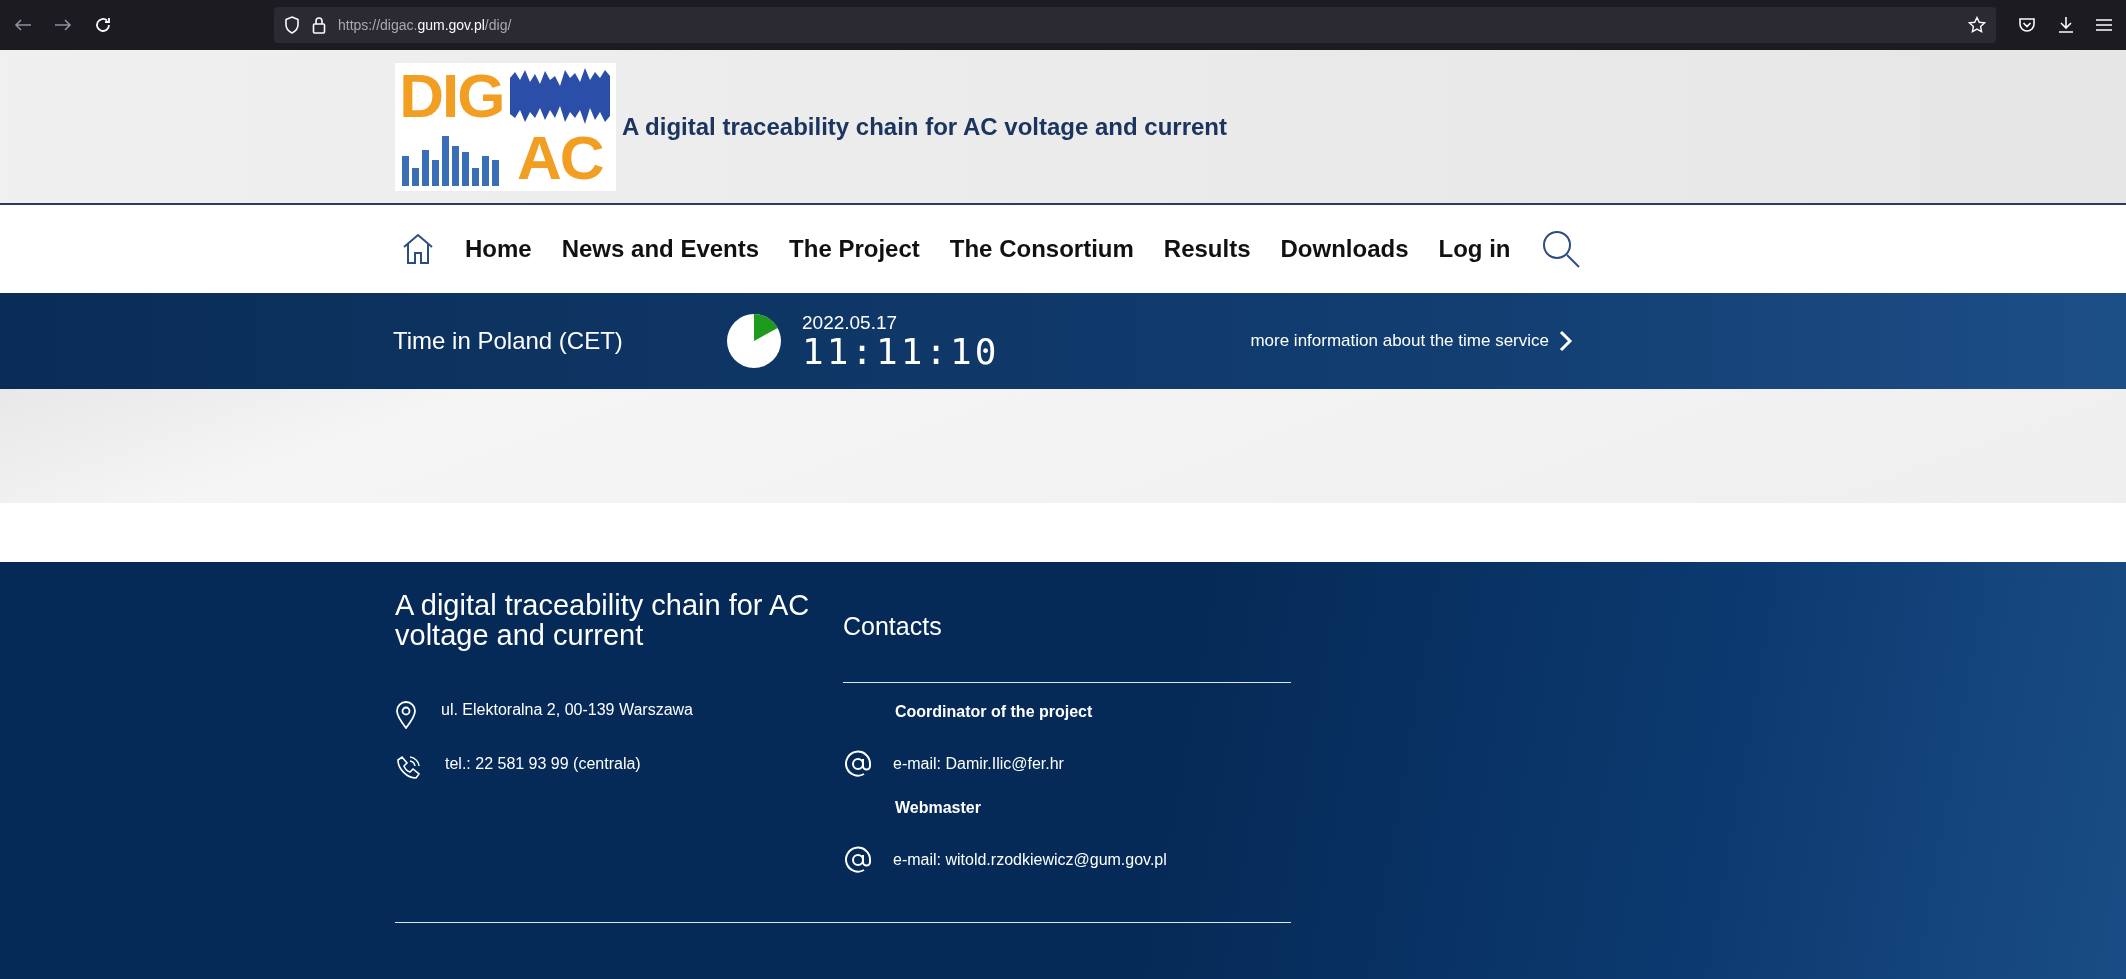 The height and width of the screenshot is (979, 2126). I want to click on url-text: https://digac.gum.gov.pl/dig/, so click(425, 25).